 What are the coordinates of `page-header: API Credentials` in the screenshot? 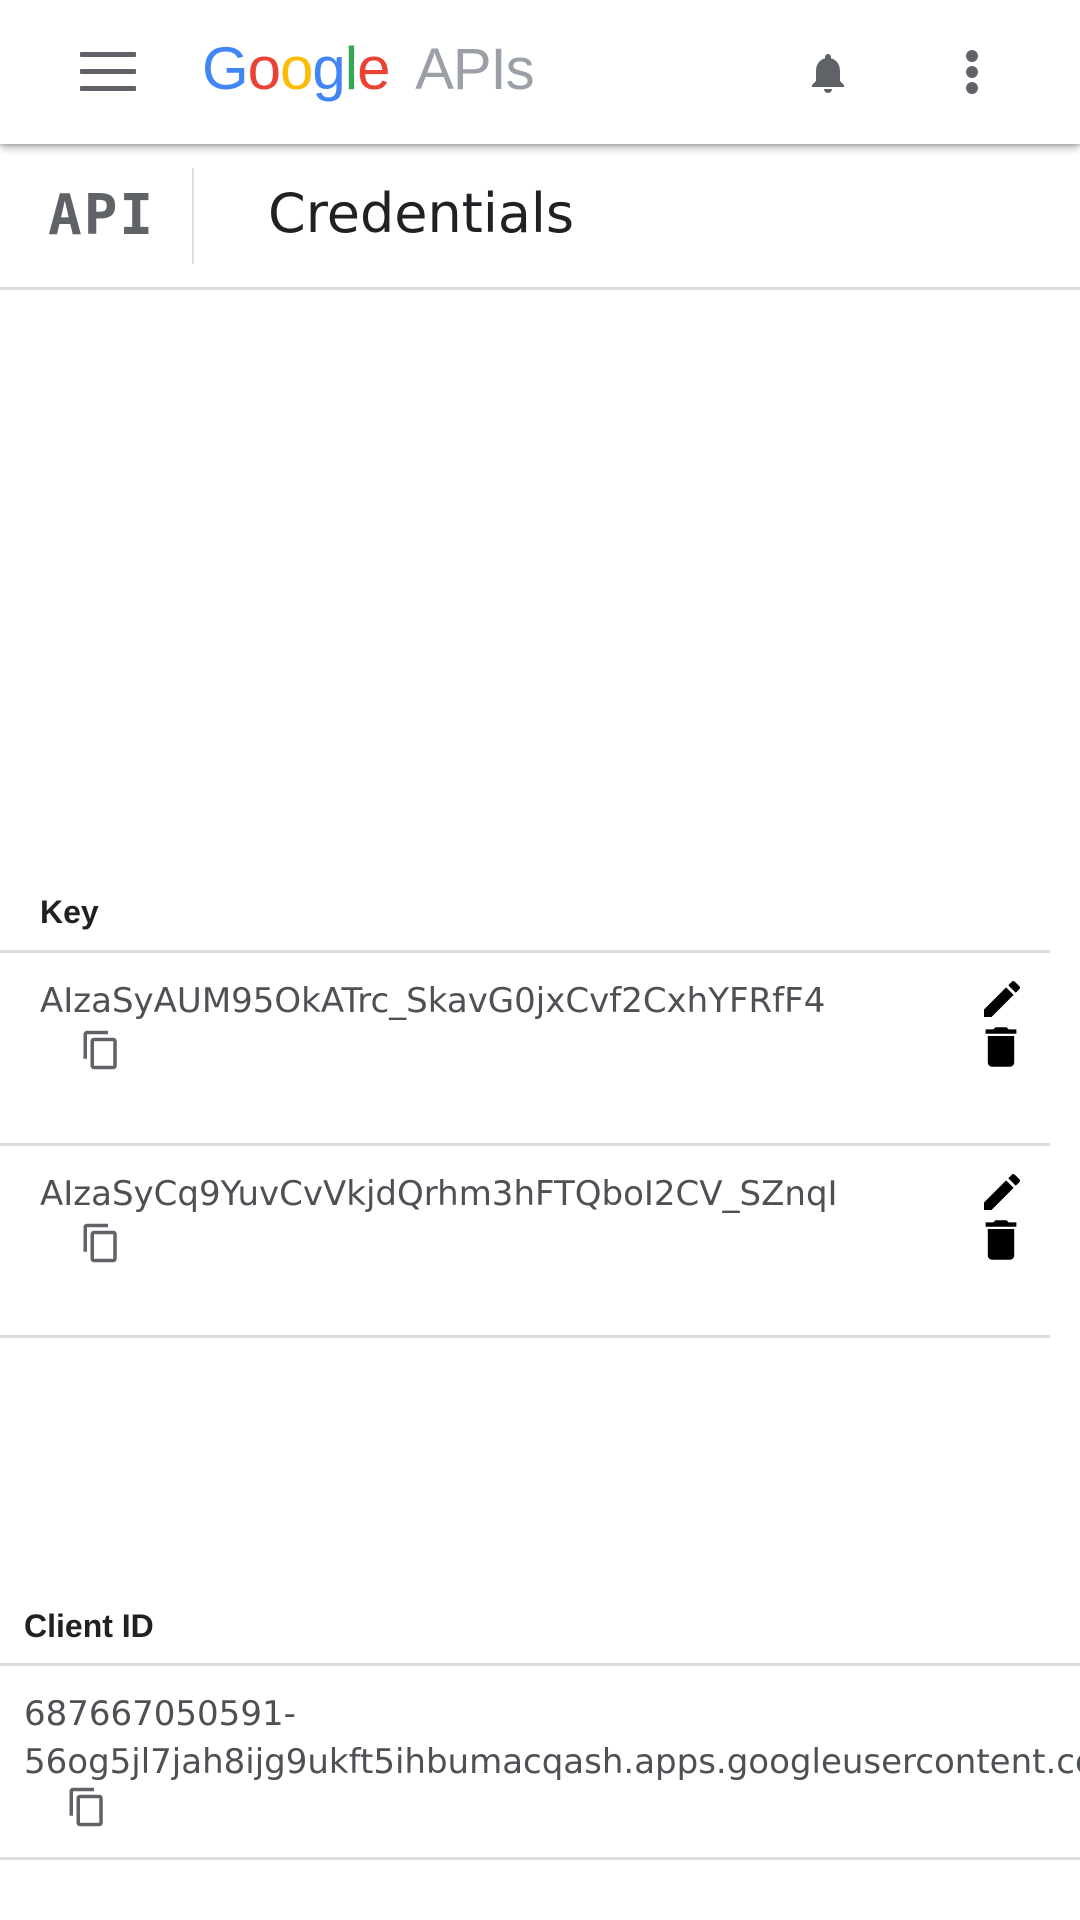 It's located at (540, 217).